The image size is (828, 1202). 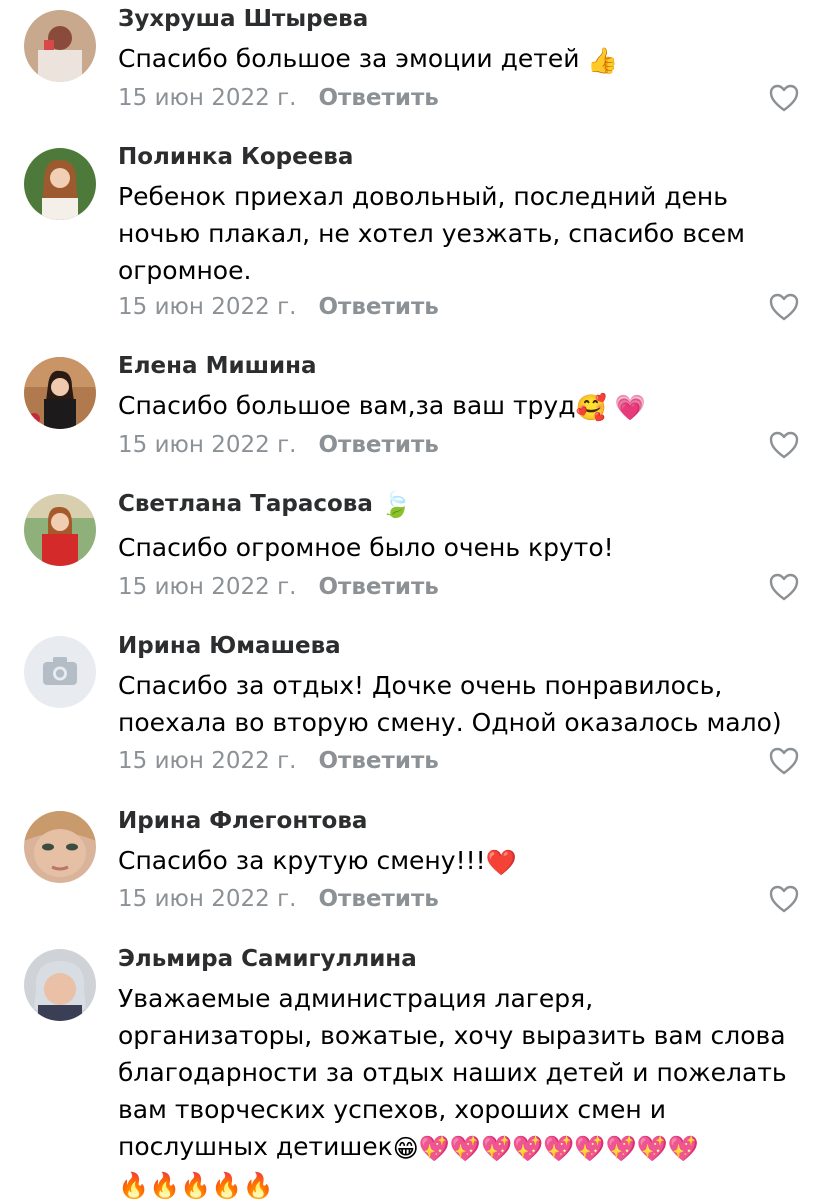 What do you see at coordinates (317, 861) in the screenshot?
I see `comment-text: Спасибо за крутую смену!!!❤️` at bounding box center [317, 861].